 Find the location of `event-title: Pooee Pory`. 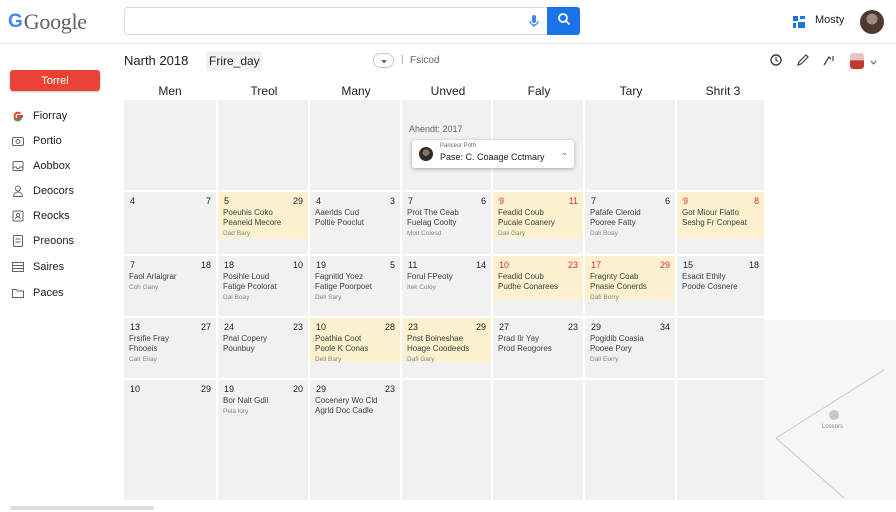

event-title: Pooee Pory is located at coordinates (611, 349).